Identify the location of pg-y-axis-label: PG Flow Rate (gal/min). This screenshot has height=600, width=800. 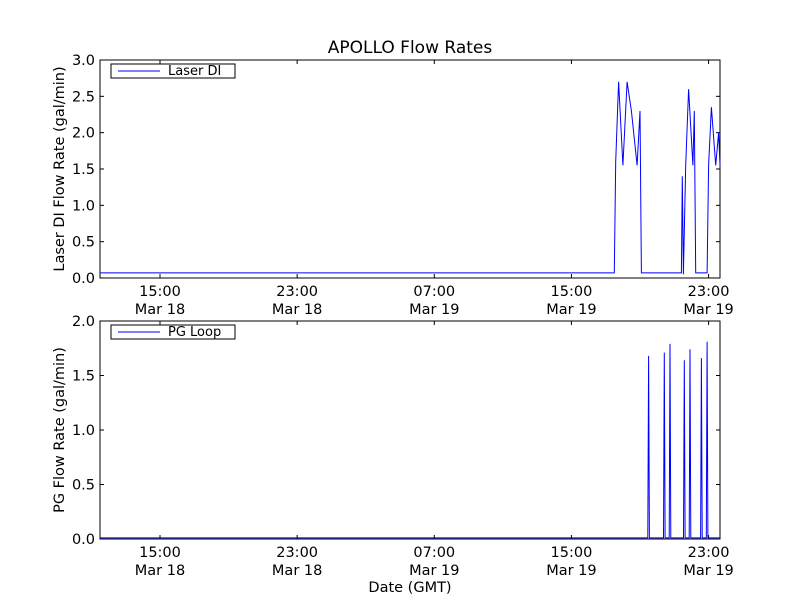
(60, 430).